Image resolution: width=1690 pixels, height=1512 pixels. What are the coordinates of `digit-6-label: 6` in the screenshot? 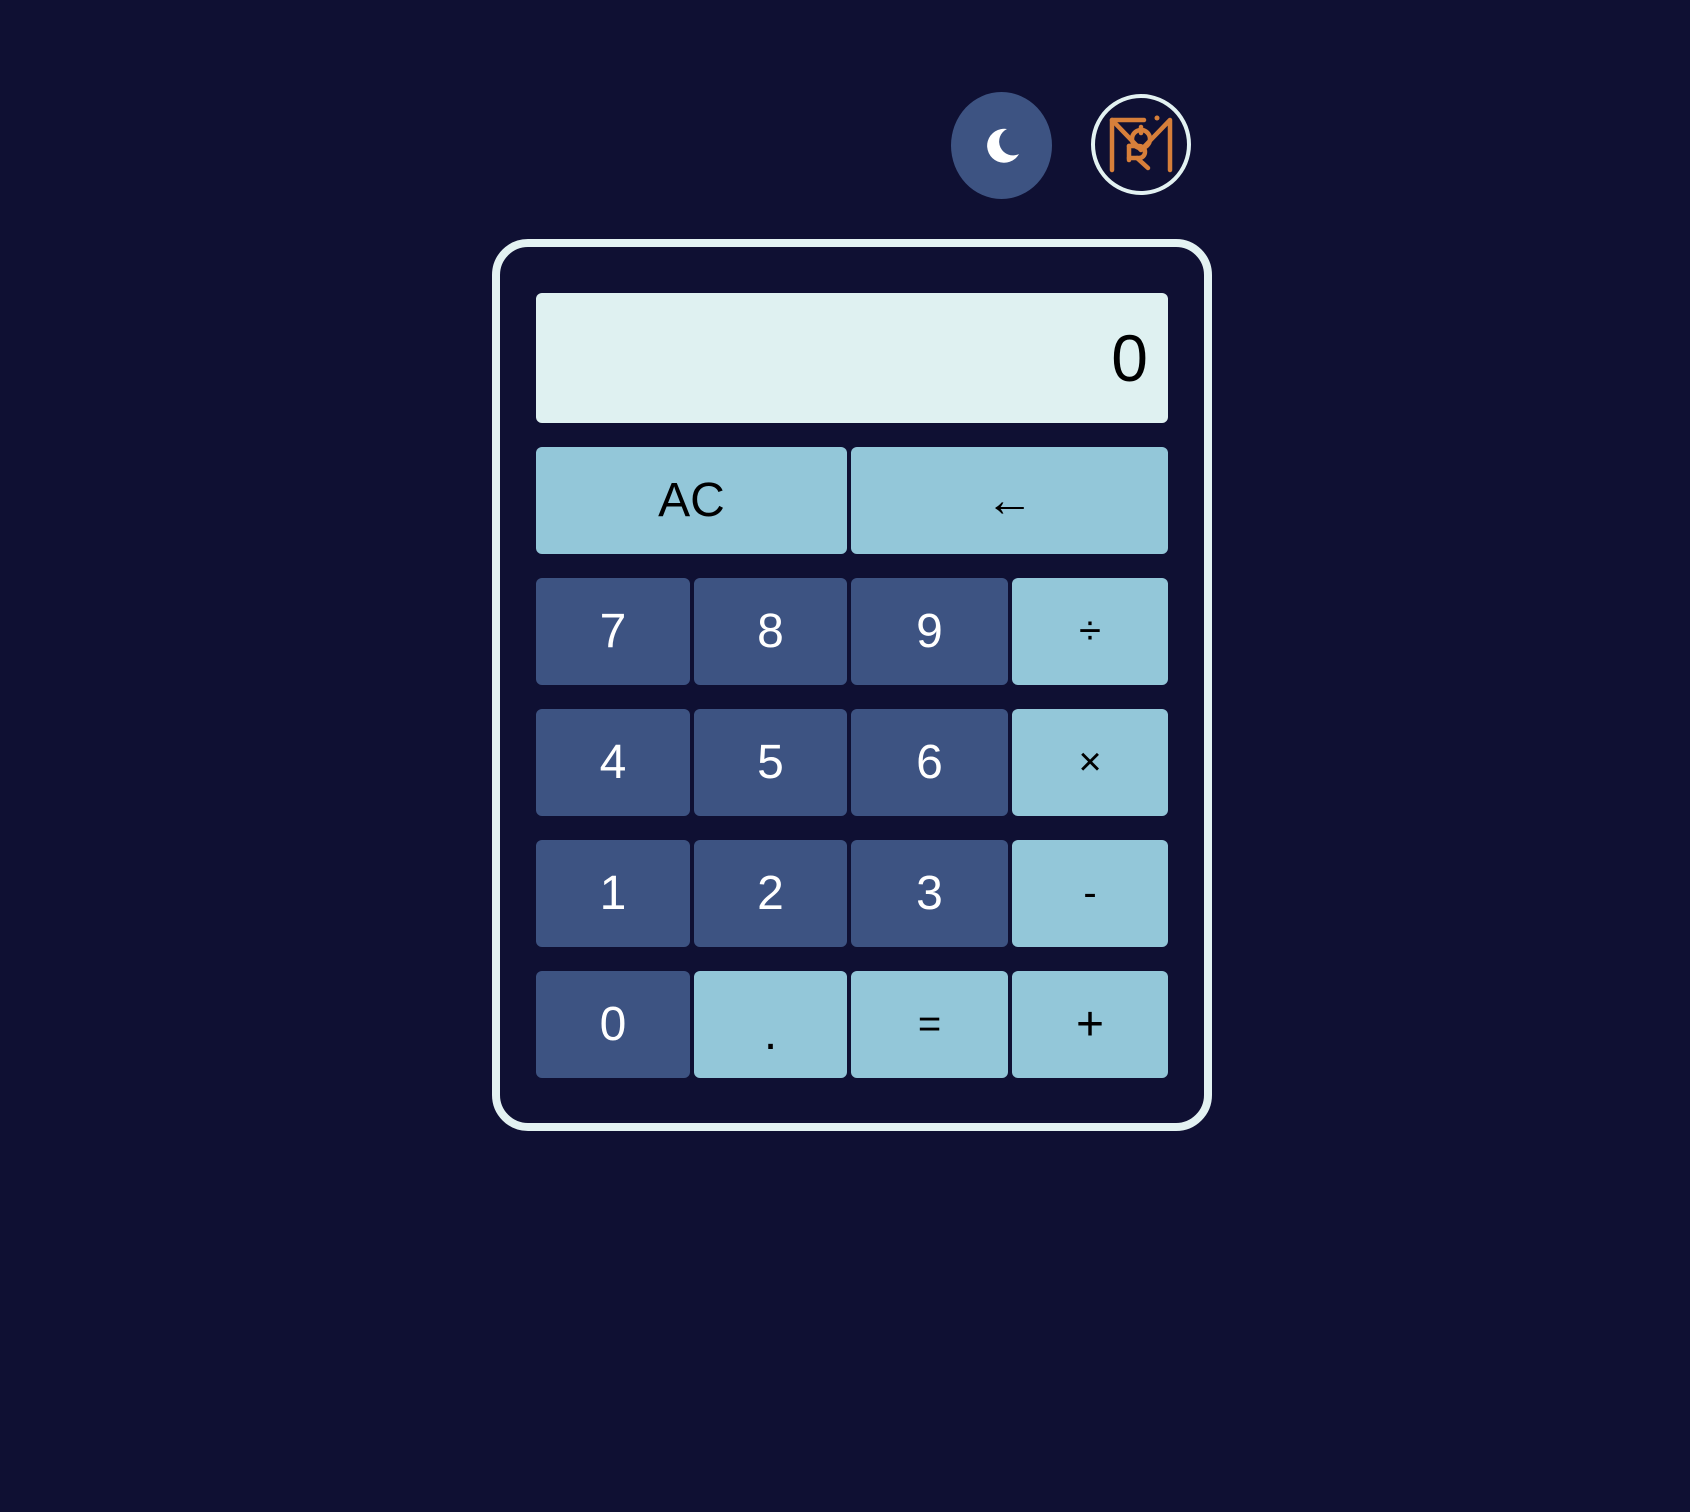 It's located at (929, 762).